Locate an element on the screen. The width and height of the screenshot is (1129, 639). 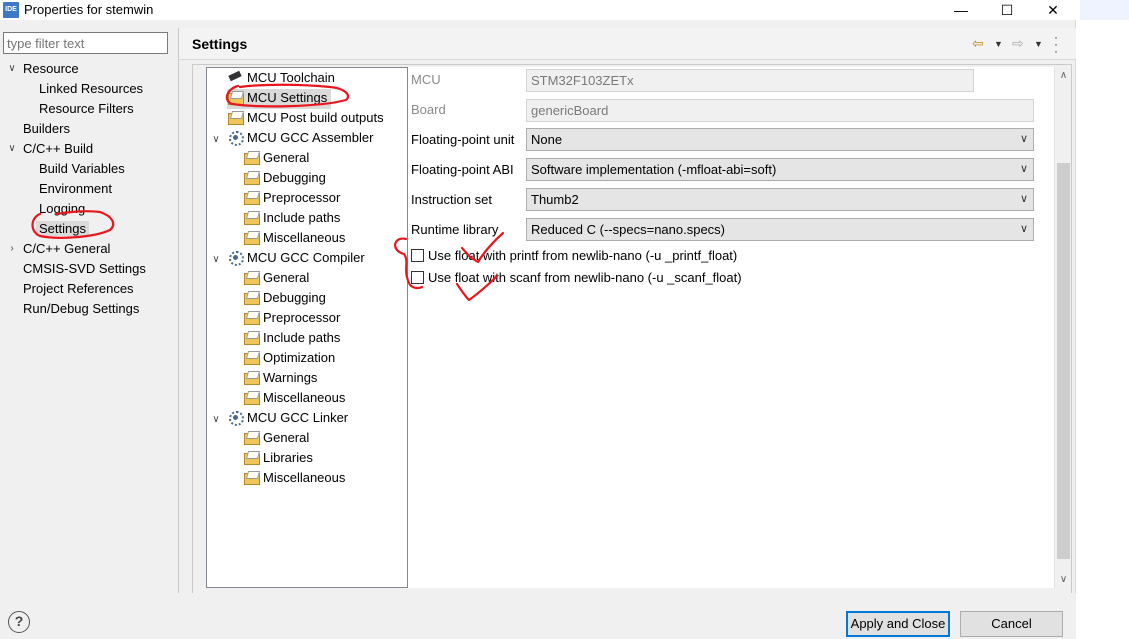
tree-item-cpp-build: ∨ C/C++ Build is located at coordinates (50, 150).